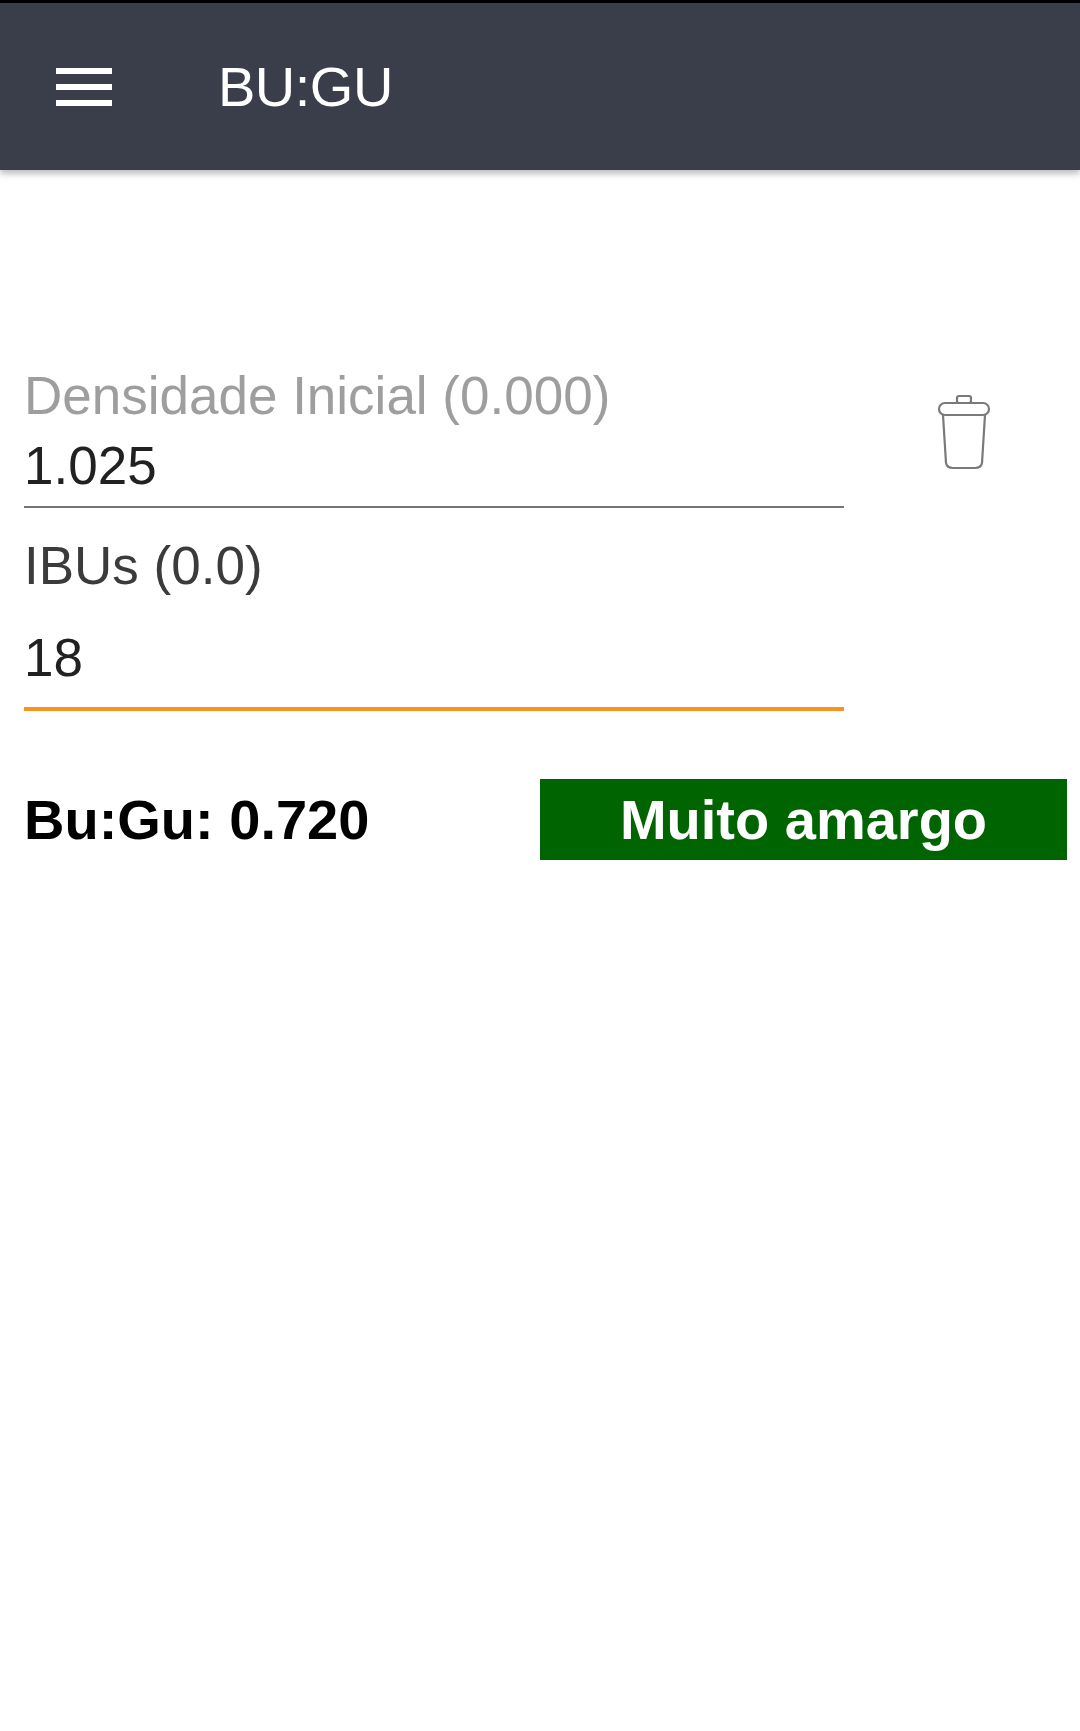 Image resolution: width=1080 pixels, height=1731 pixels. I want to click on bu-gu-ratio: Bu:Gu: 0.720, so click(197, 820).